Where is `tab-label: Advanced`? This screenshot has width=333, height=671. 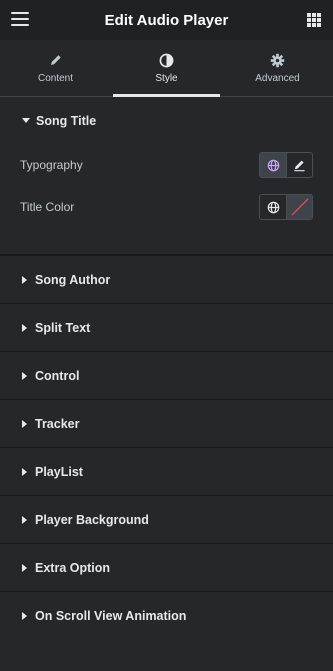 tab-label: Advanced is located at coordinates (277, 78).